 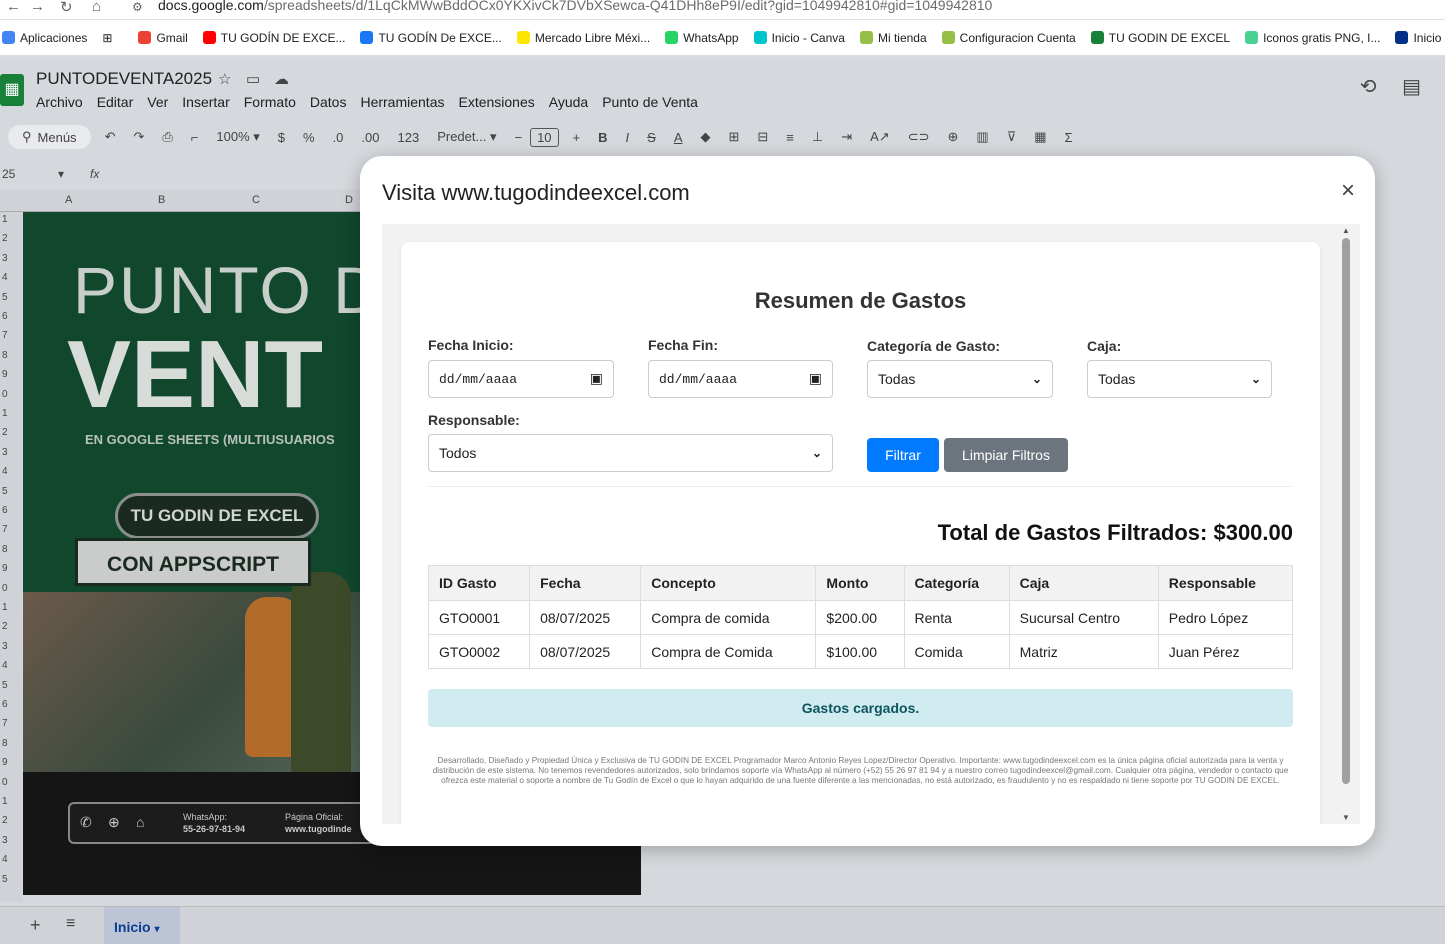 I want to click on filter-icon: ⊽, so click(x=1012, y=137).